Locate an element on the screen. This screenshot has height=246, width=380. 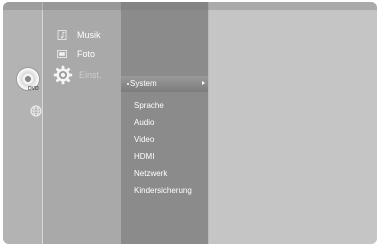
submenu-item-audio: Audio is located at coordinates (144, 122).